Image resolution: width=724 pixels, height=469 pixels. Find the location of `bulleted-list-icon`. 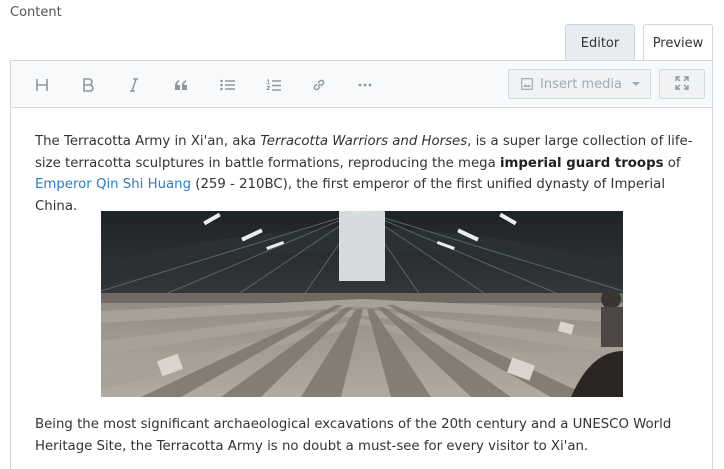

bulleted-list-icon is located at coordinates (227, 85).